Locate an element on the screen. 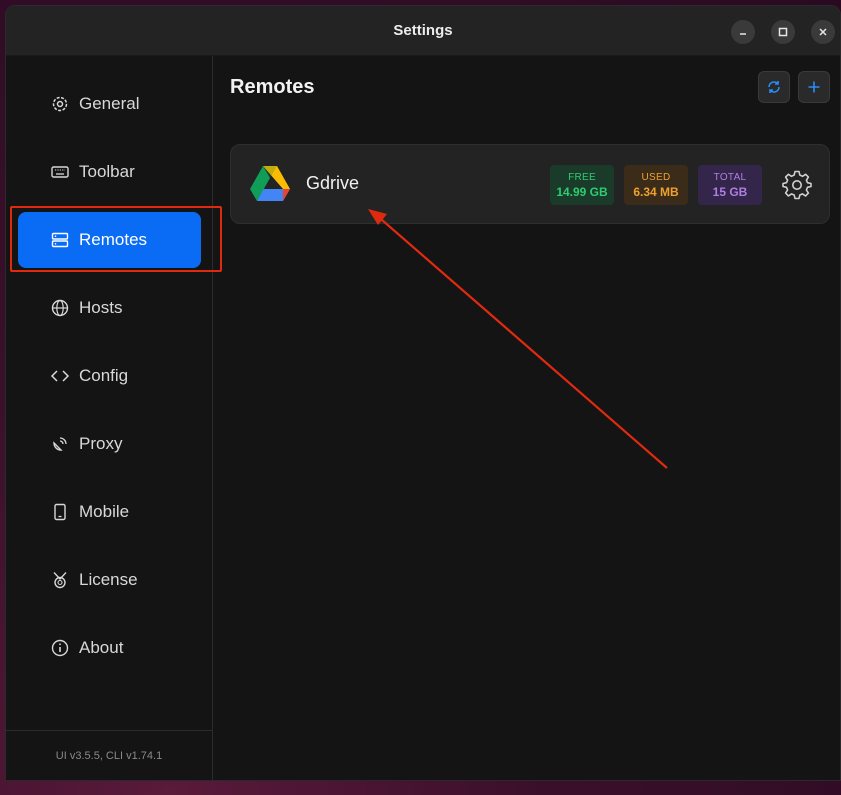 Image resolution: width=841 pixels, height=795 pixels. satellite-dish-icon is located at coordinates (60, 444).